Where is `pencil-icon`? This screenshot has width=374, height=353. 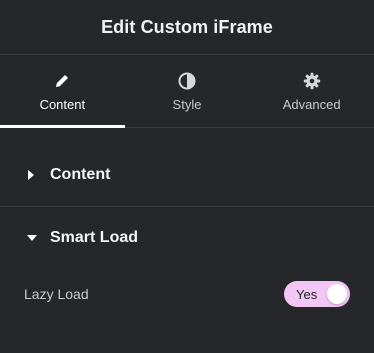 pencil-icon is located at coordinates (62, 81).